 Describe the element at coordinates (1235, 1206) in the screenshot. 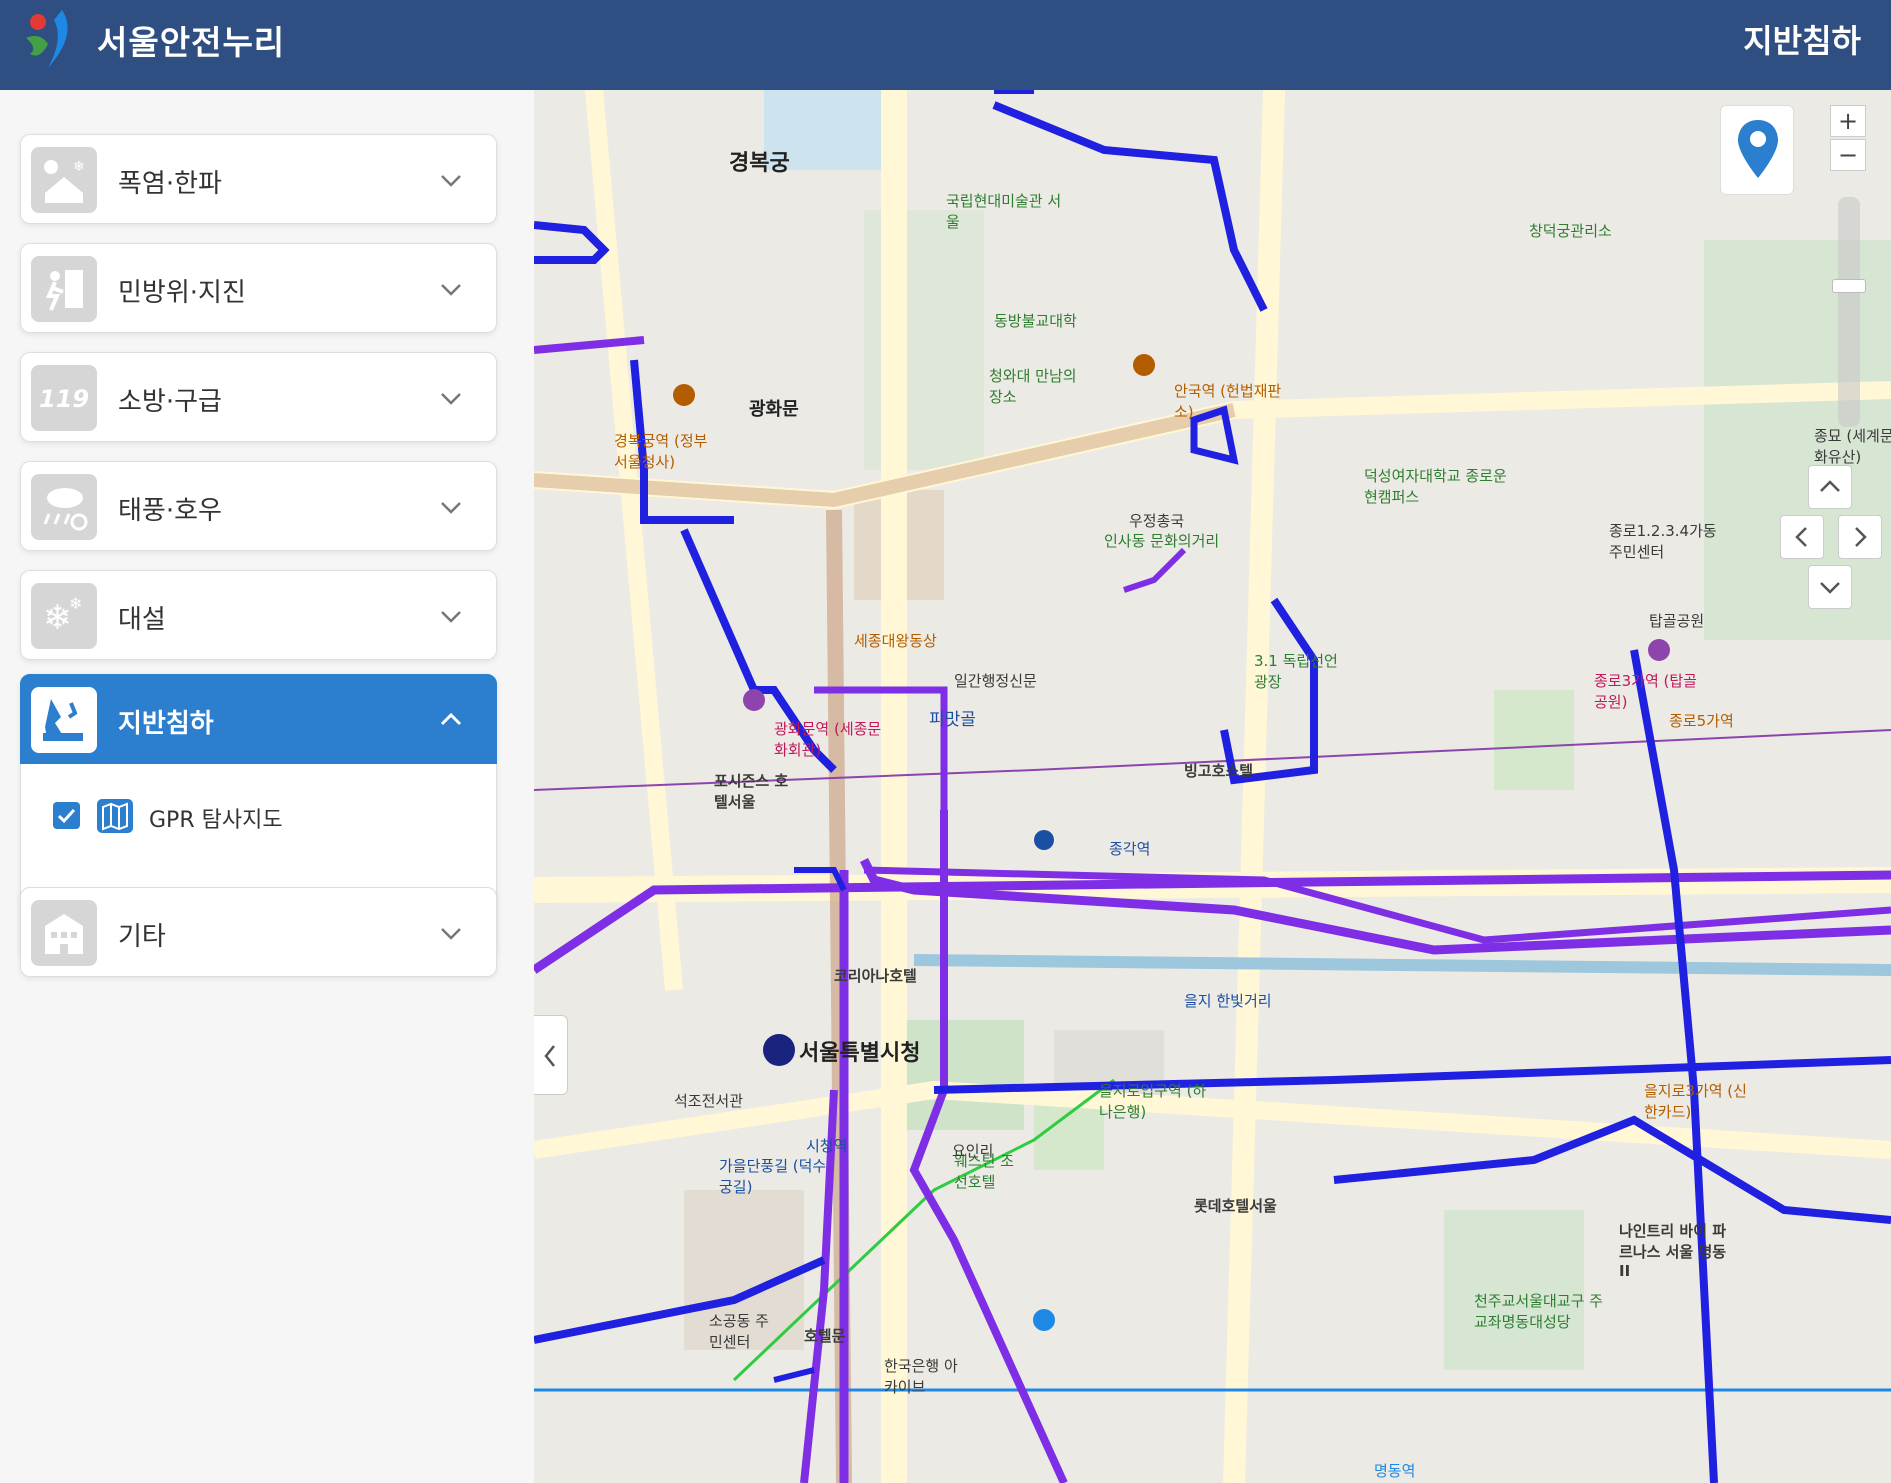

I see `map-label: 롯데호텔서울` at that location.